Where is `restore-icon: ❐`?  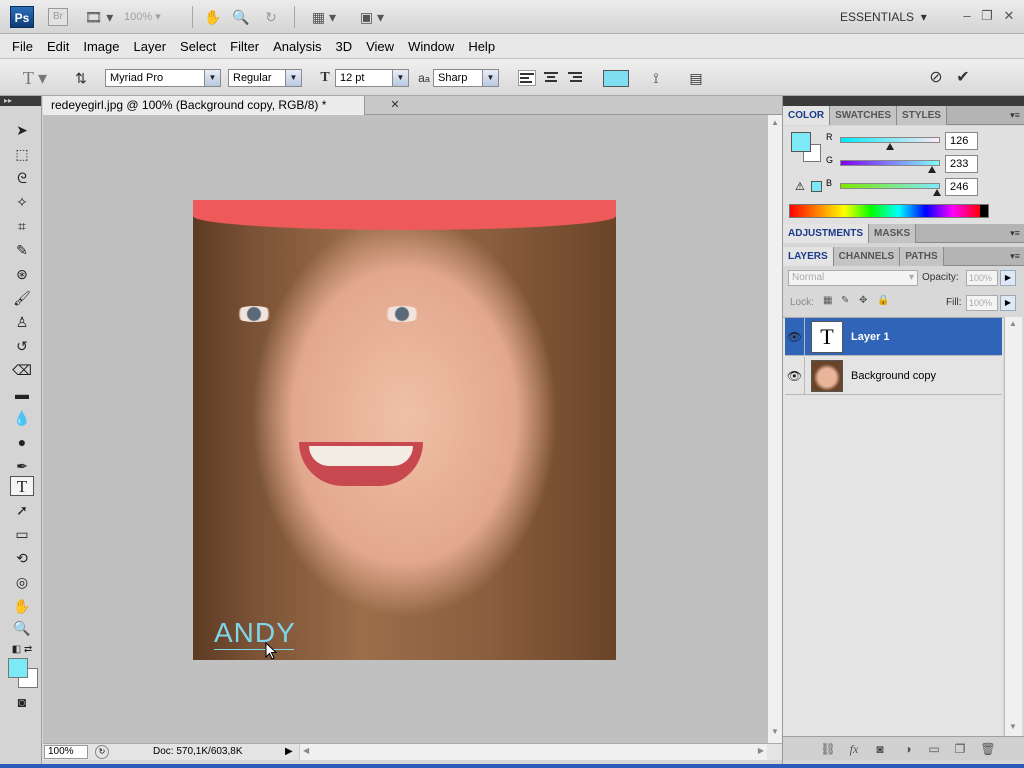 restore-icon: ❐ is located at coordinates (987, 16).